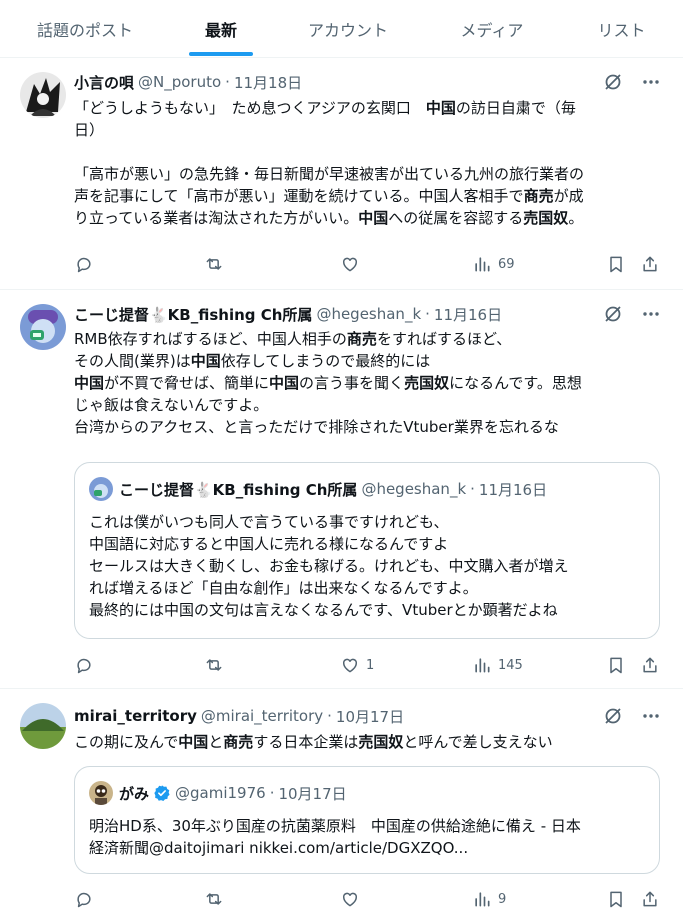 The image size is (683, 921). I want to click on tab-top-posts: 話題のポスト, so click(85, 29).